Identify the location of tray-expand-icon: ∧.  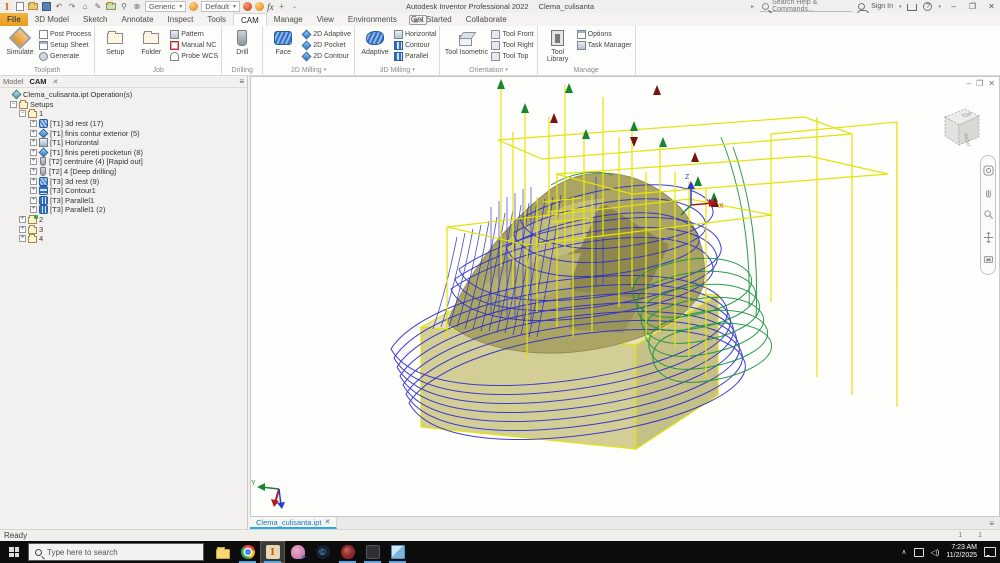
(903, 552).